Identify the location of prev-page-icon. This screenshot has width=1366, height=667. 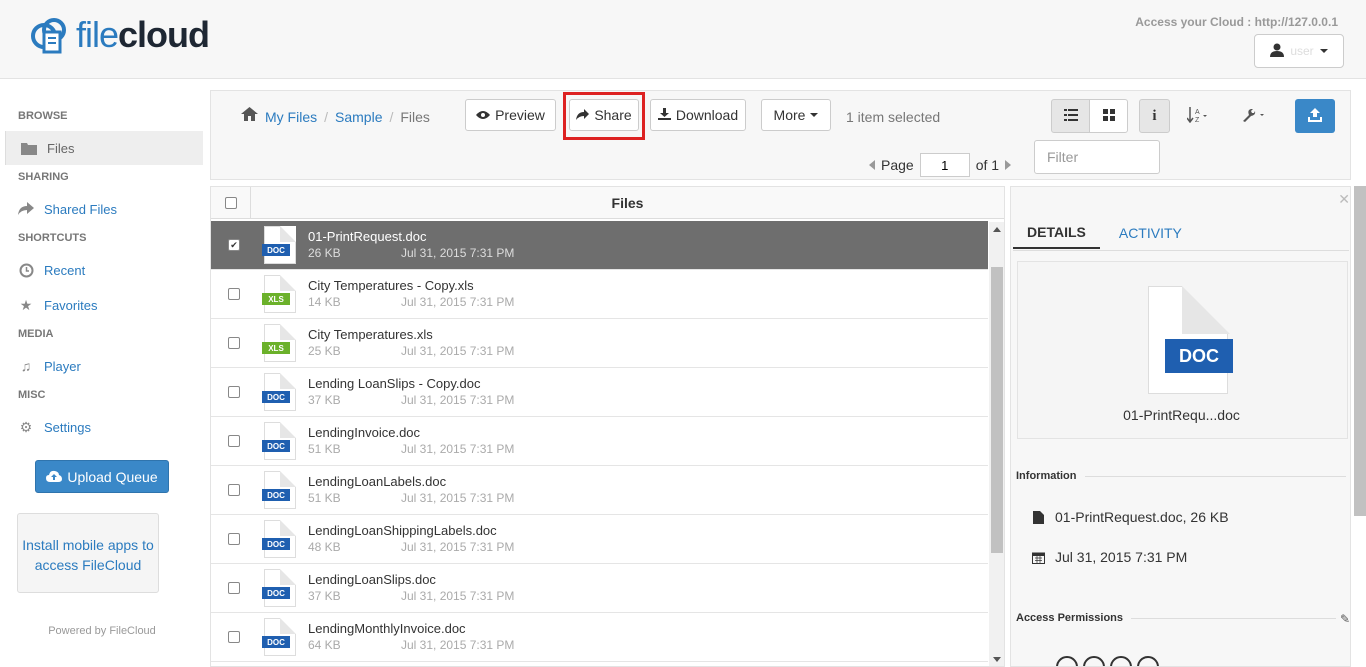
(872, 165).